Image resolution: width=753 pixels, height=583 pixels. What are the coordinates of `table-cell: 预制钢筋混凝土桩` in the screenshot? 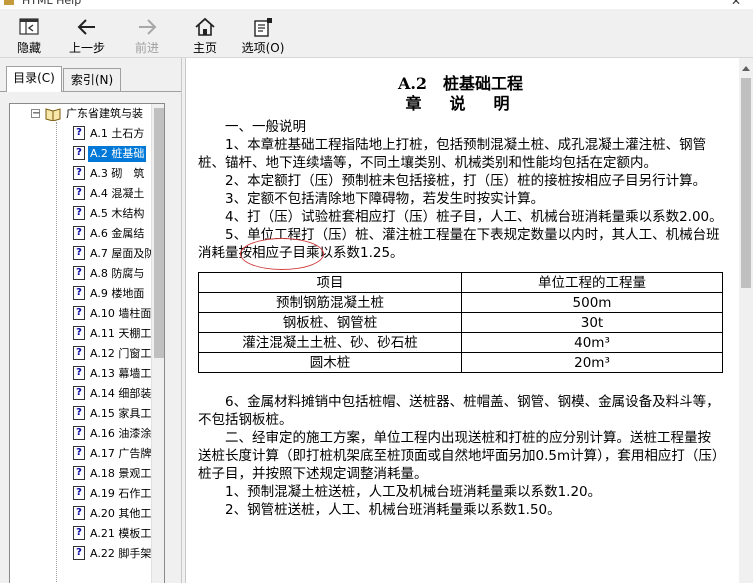 It's located at (330, 302).